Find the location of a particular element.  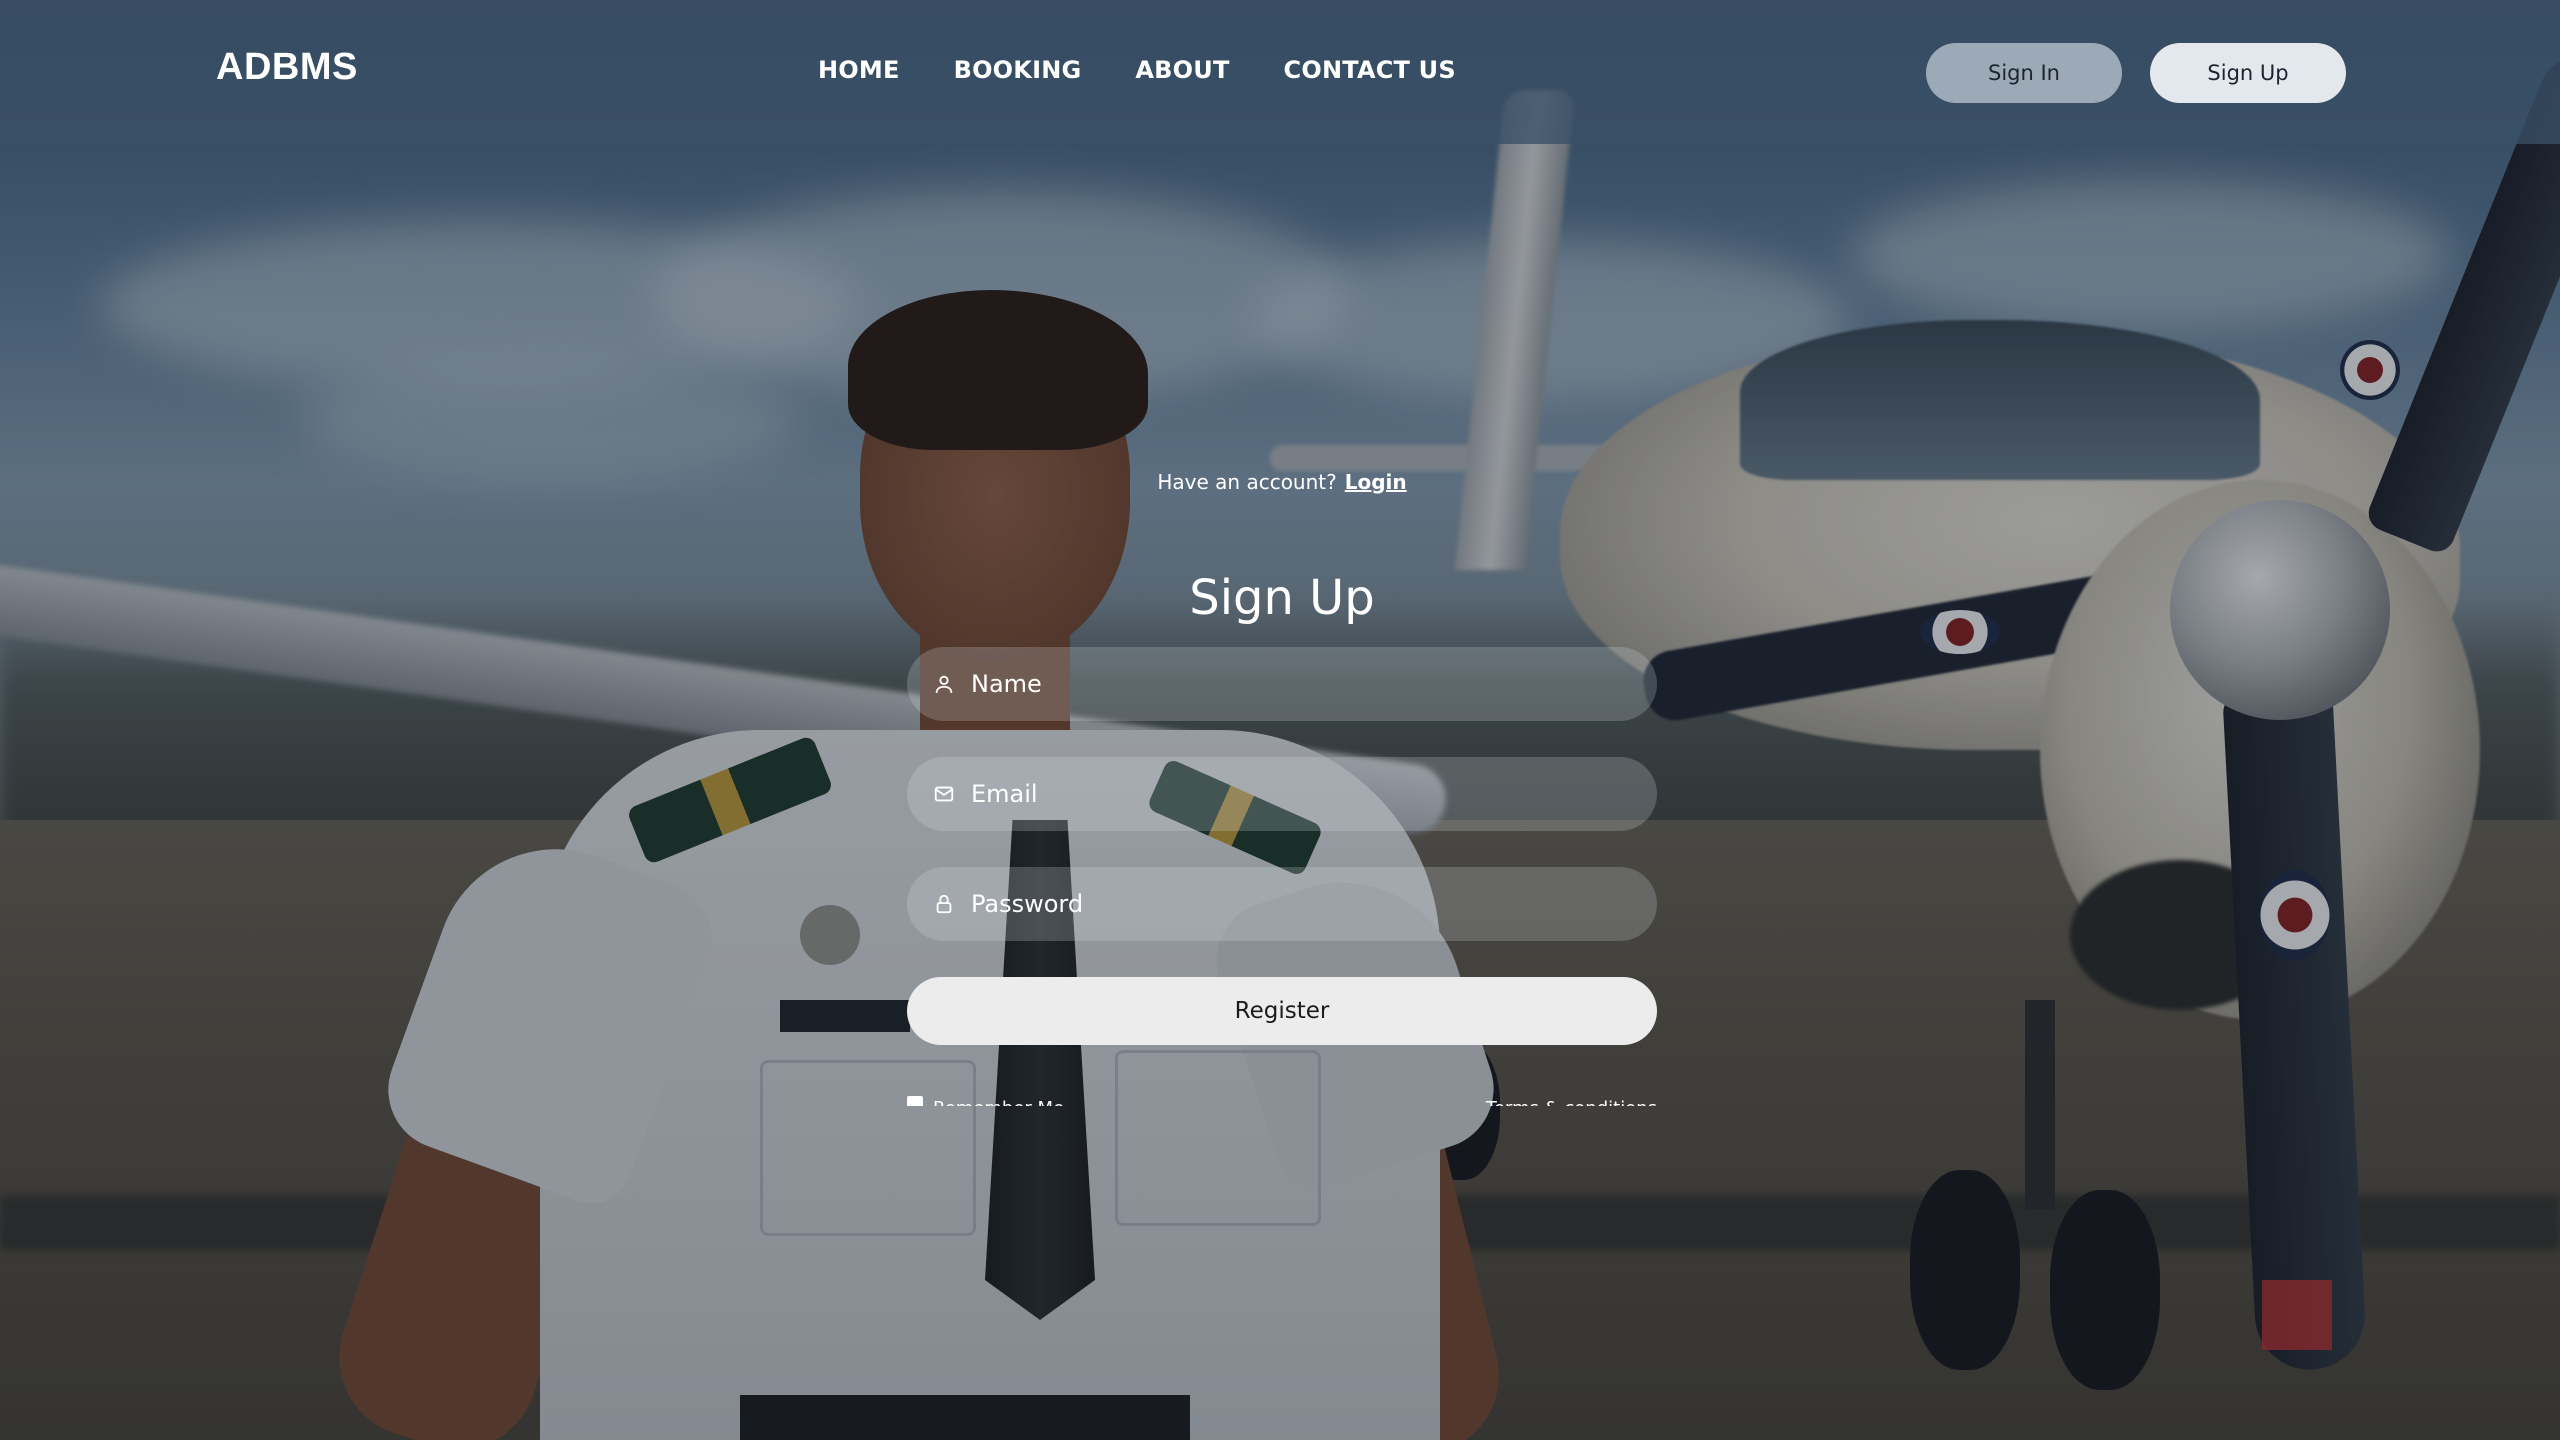

name-field: Name is located at coordinates (1282, 684).